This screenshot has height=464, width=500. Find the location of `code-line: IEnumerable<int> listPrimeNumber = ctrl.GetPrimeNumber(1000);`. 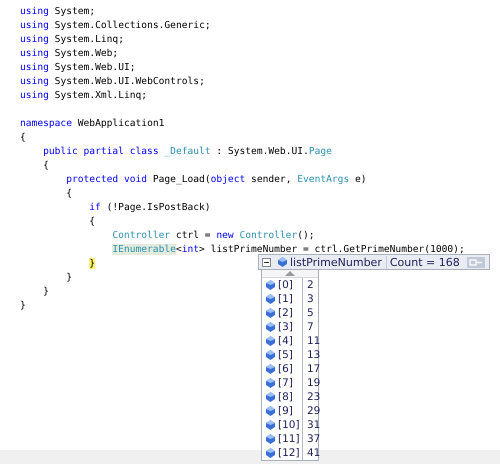

code-line: IEnumerable<int> listPrimeNumber = ctrl.GetPrimeNumber(1000); is located at coordinates (288, 249).